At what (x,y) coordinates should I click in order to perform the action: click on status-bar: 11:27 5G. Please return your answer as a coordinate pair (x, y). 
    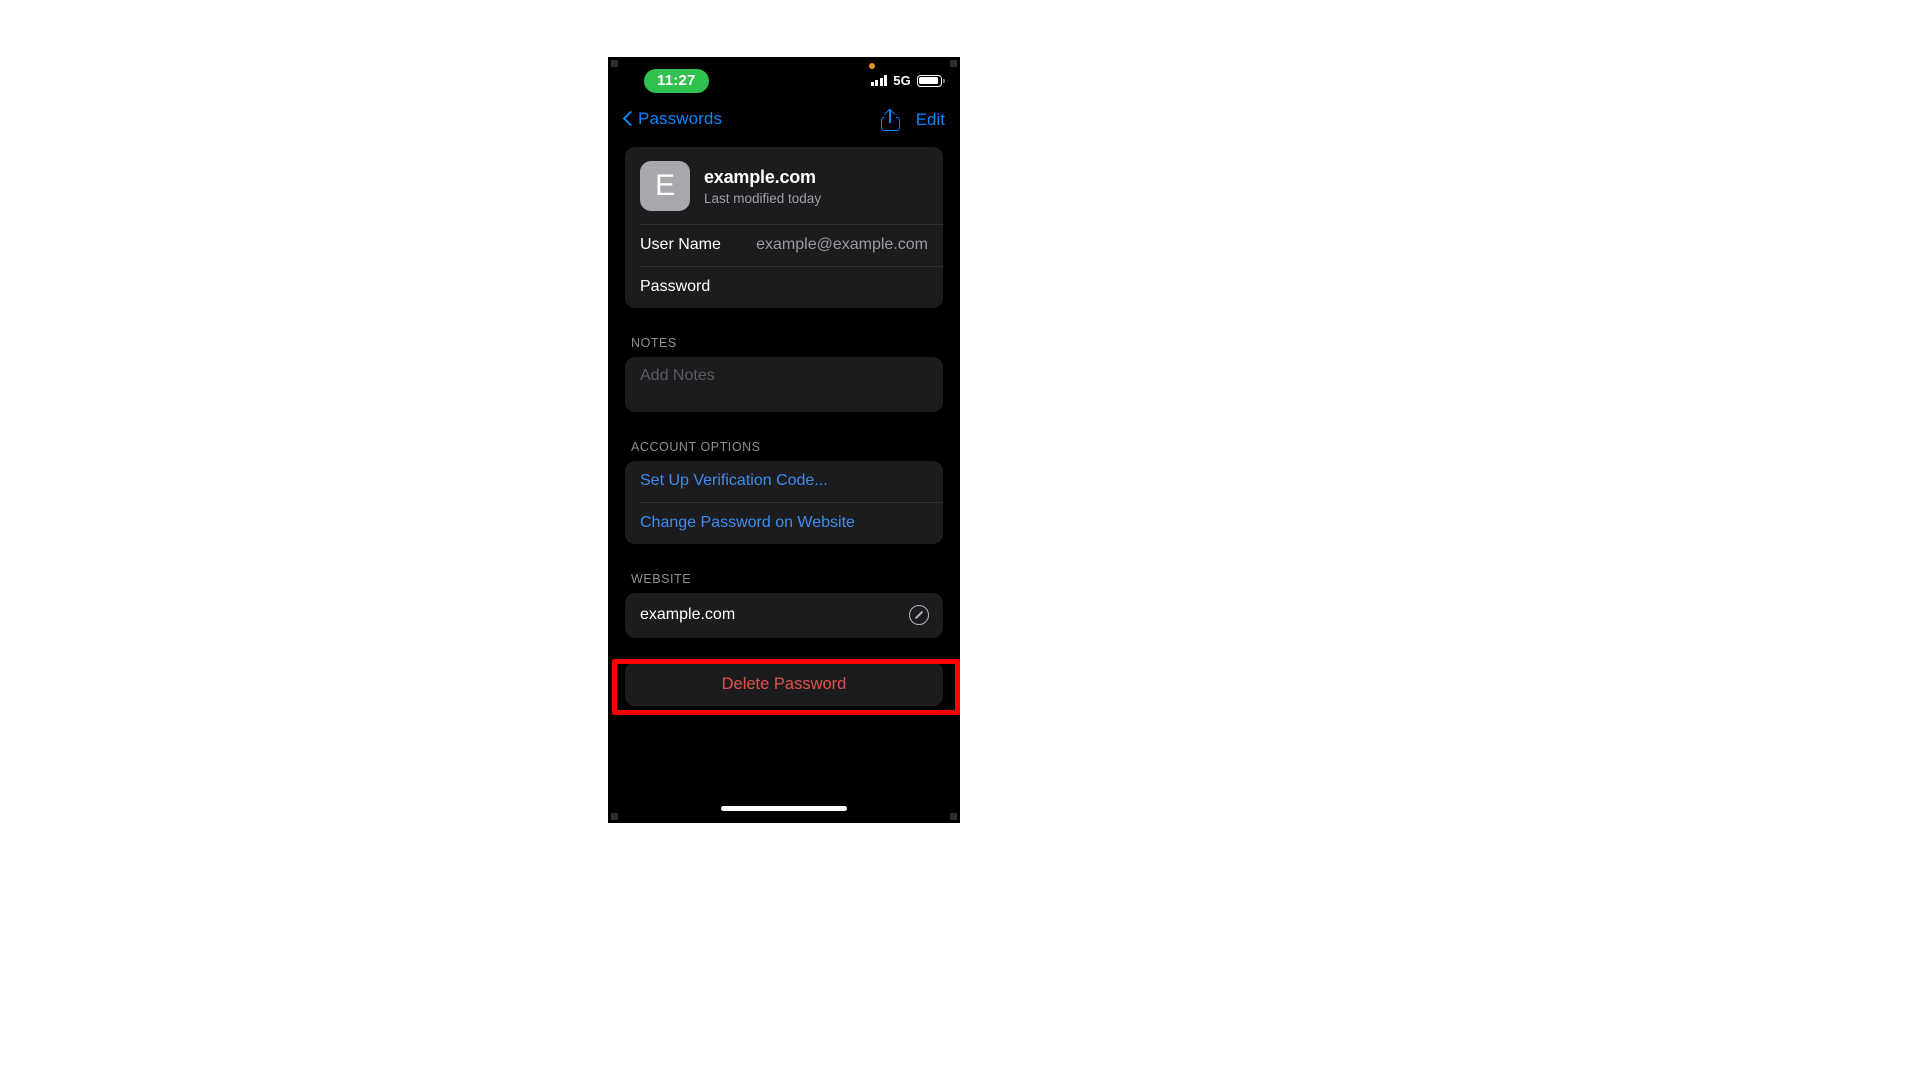
    Looking at the image, I should click on (784, 80).